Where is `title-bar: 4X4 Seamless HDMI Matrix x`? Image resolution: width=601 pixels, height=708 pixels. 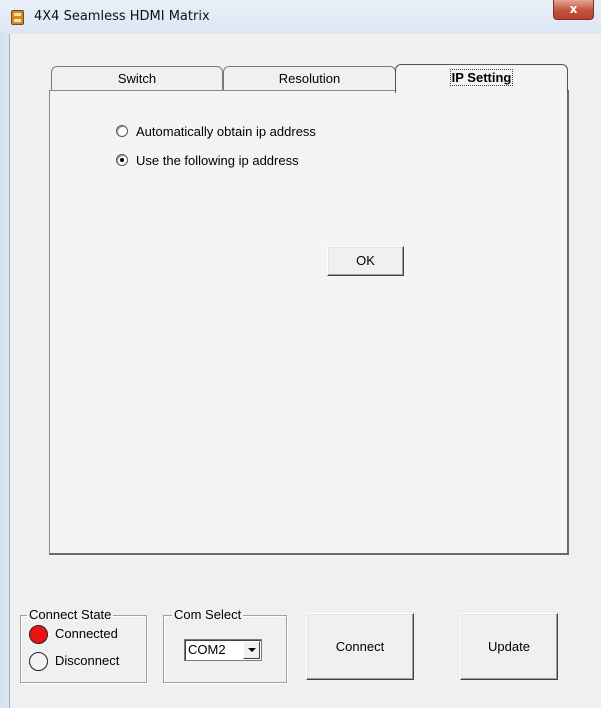
title-bar: 4X4 Seamless HDMI Matrix x is located at coordinates (300, 17).